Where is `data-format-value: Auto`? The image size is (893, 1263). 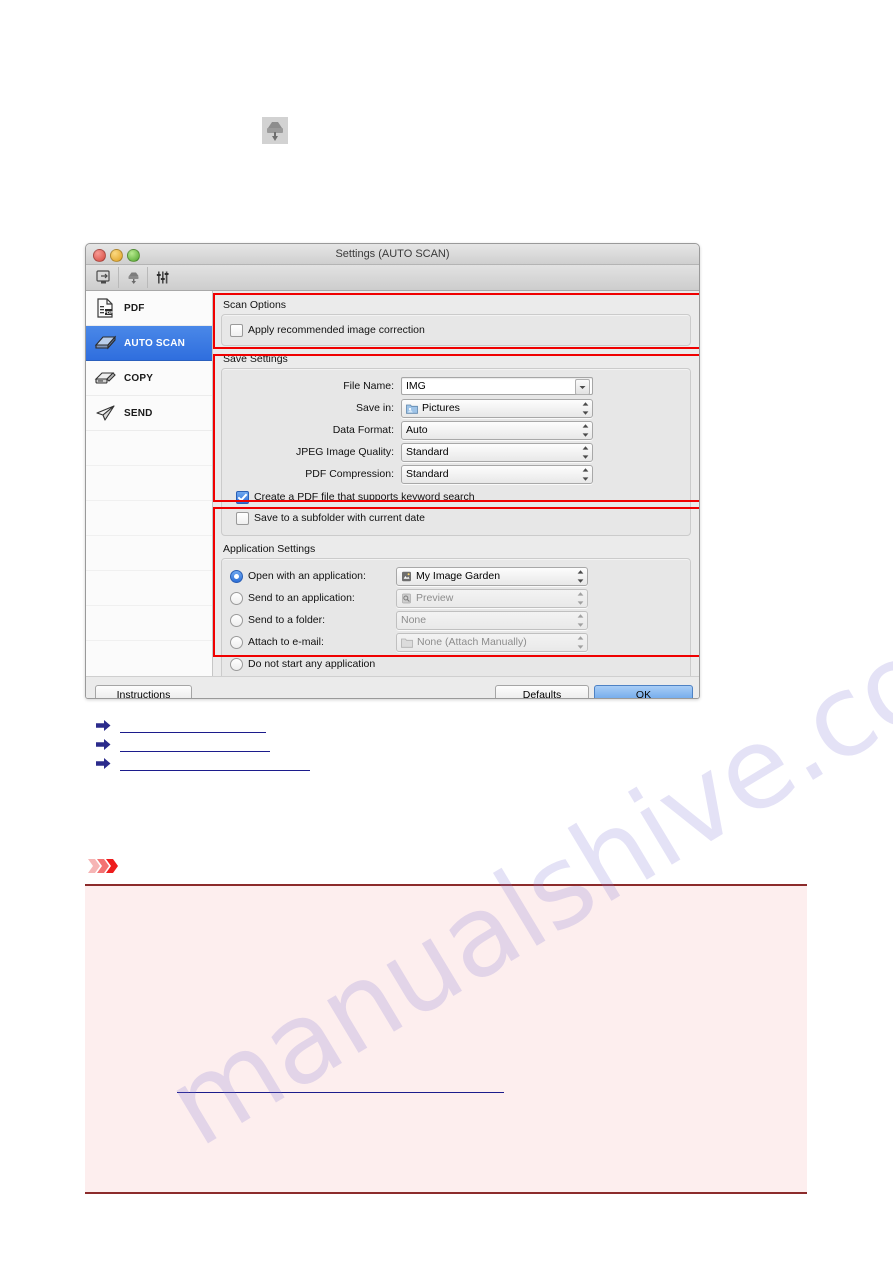 data-format-value: Auto is located at coordinates (417, 429).